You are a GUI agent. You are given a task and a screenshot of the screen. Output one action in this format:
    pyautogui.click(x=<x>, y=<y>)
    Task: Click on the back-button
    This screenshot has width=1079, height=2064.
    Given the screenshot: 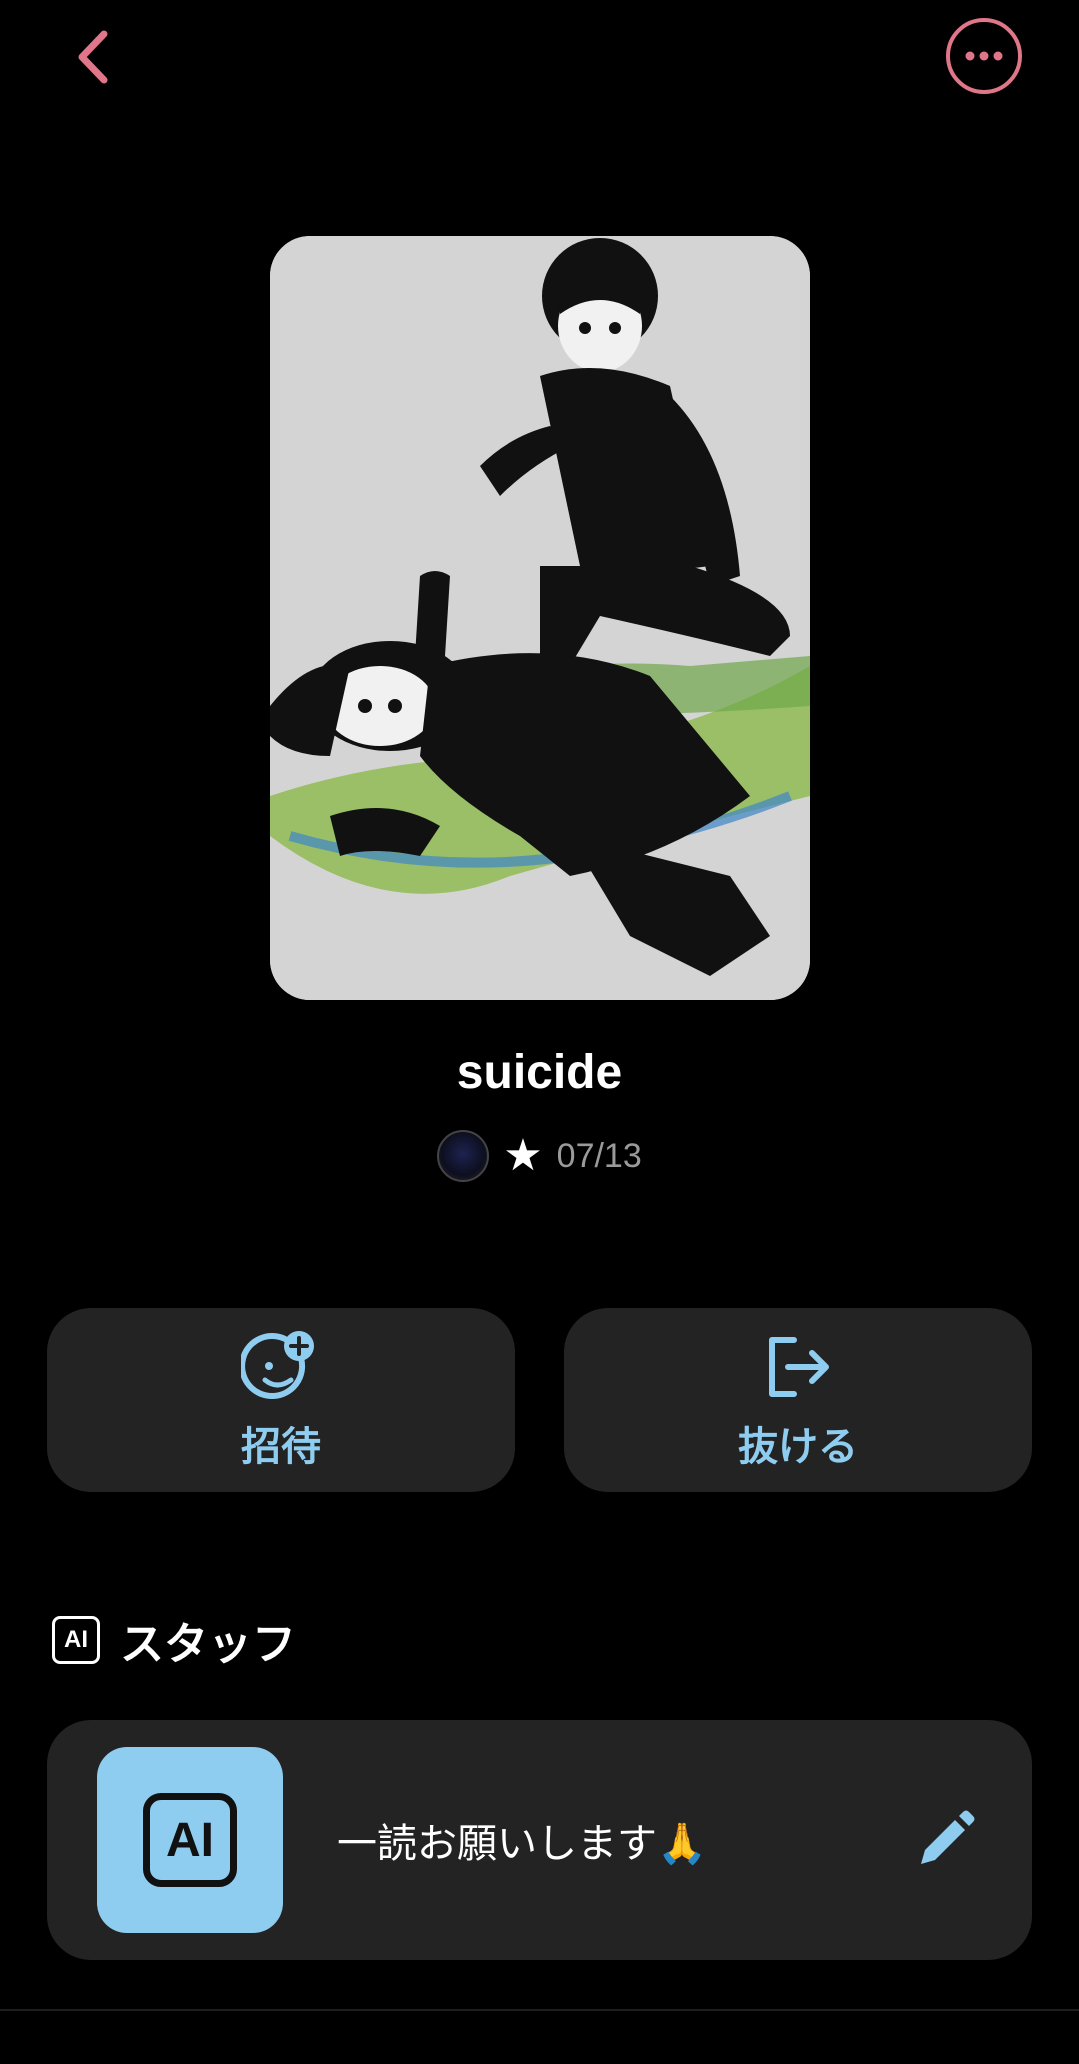 What is the action you would take?
    pyautogui.click(x=97, y=57)
    